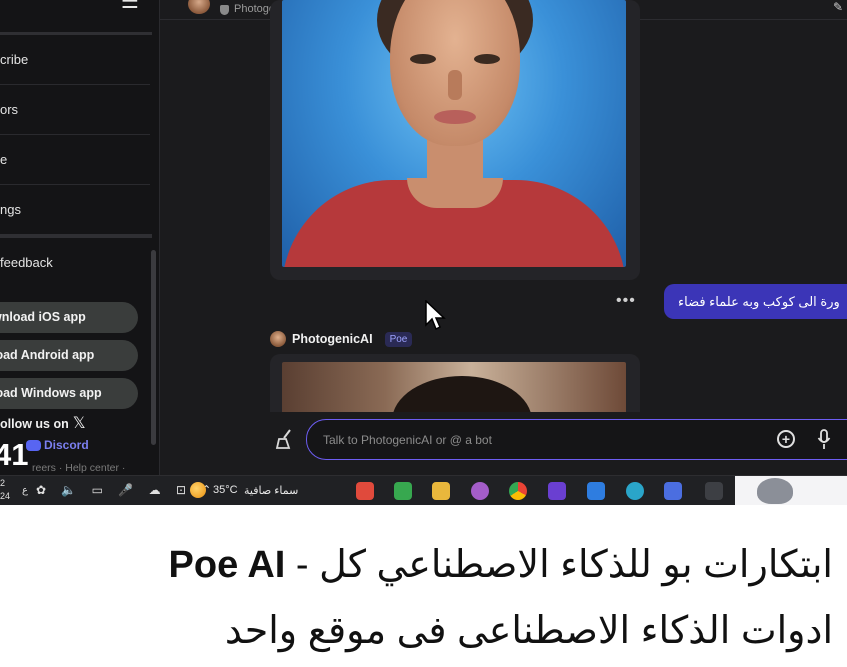  What do you see at coordinates (75, 160) in the screenshot?
I see `sidebar-item-profile: e` at bounding box center [75, 160].